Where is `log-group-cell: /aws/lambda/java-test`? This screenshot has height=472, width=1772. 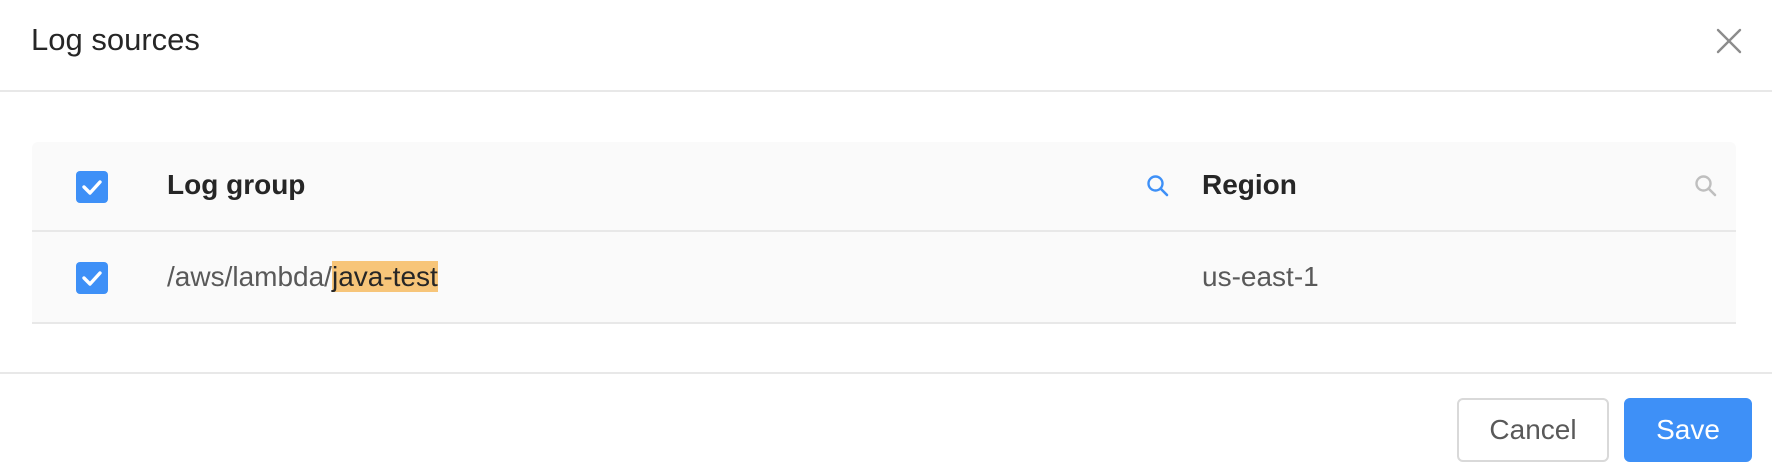 log-group-cell: /aws/lambda/java-test is located at coordinates (302, 277).